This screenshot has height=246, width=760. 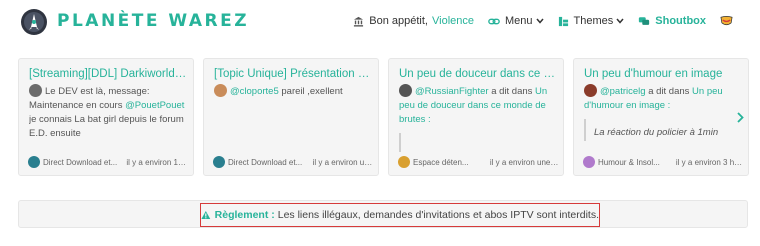 What do you see at coordinates (206, 215) in the screenshot?
I see `warning-icon` at bounding box center [206, 215].